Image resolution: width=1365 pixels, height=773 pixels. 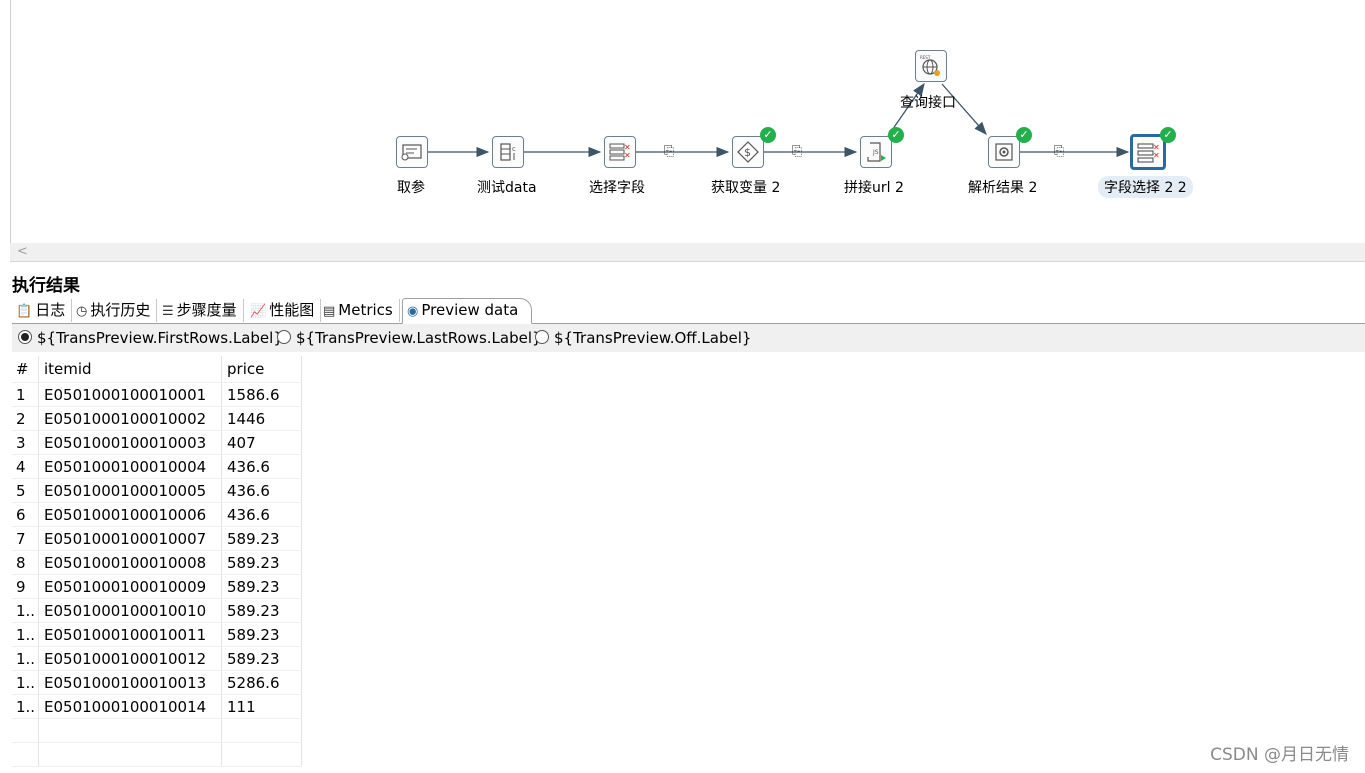 What do you see at coordinates (130, 369) in the screenshot?
I see `column-header-itemid: itemid` at bounding box center [130, 369].